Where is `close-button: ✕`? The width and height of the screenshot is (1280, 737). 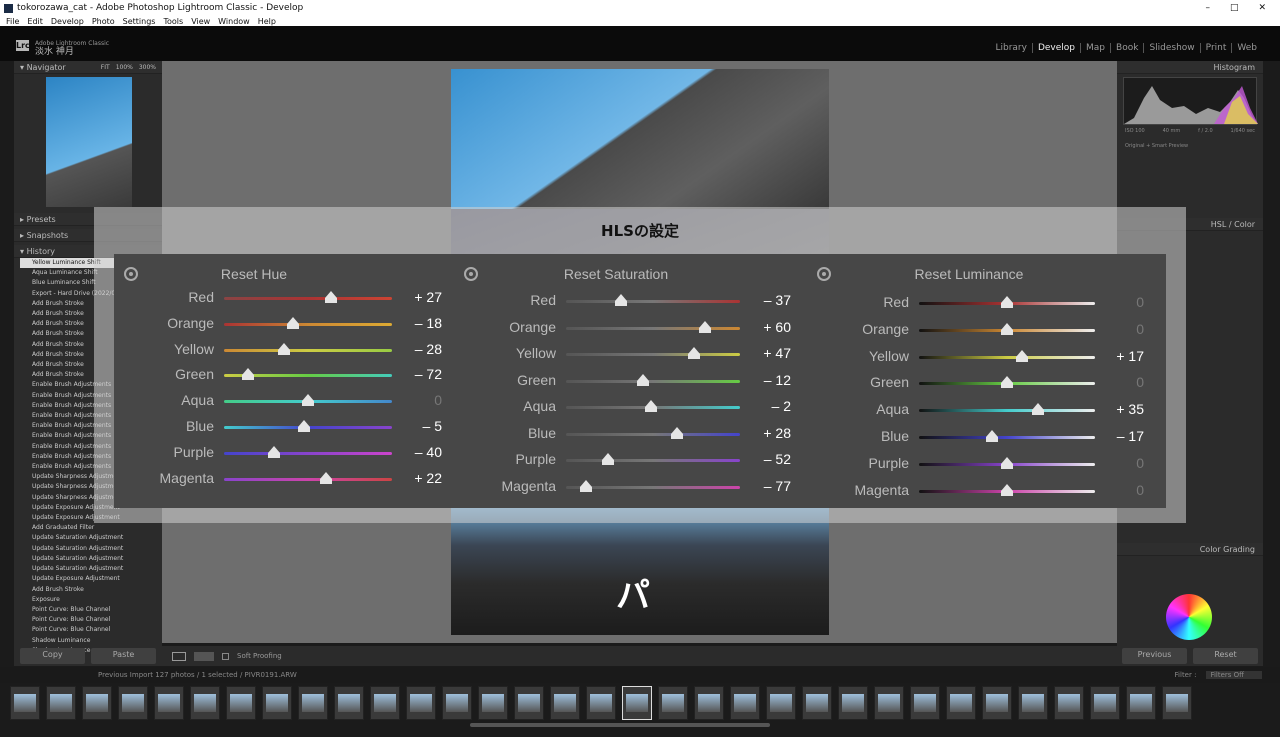 close-button: ✕ is located at coordinates (1262, 8).